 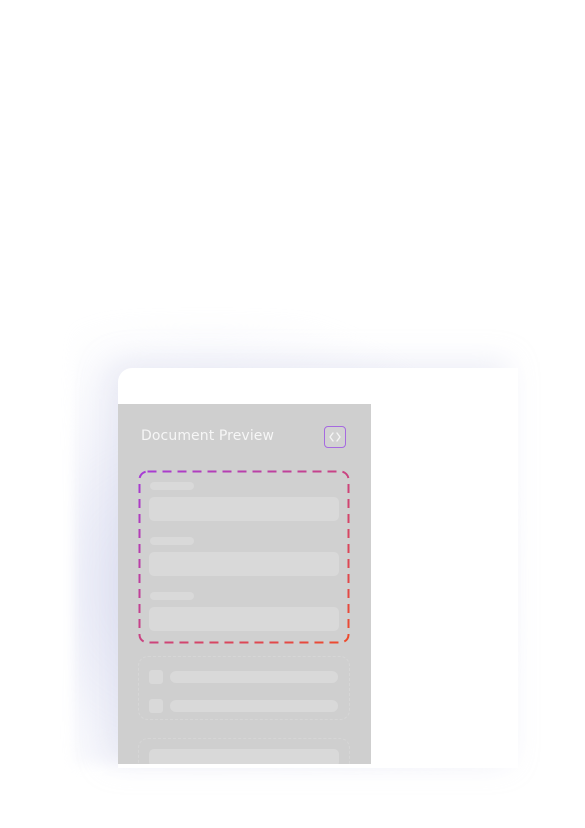 I want to click on bottom-section, so click(x=244, y=751).